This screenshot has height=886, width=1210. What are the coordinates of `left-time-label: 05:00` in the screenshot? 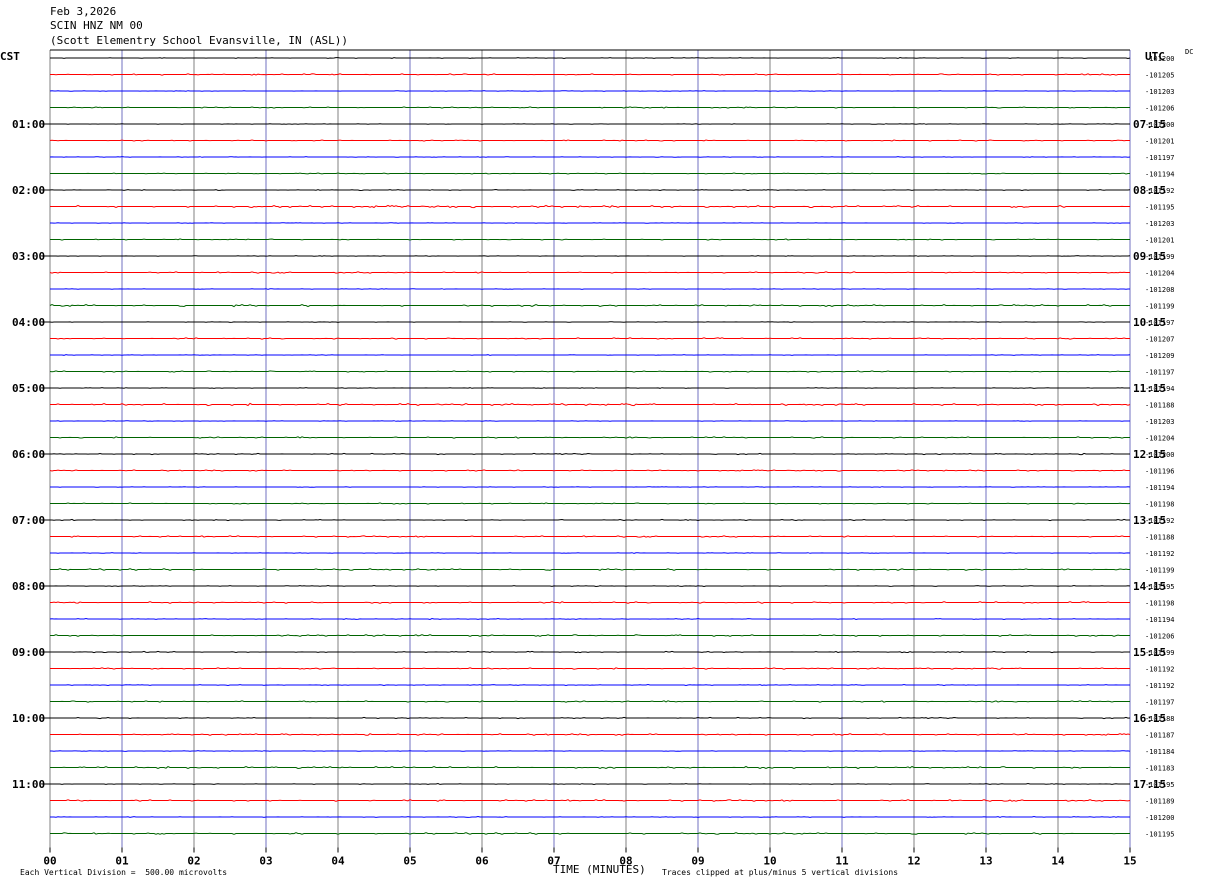 It's located at (28, 388).